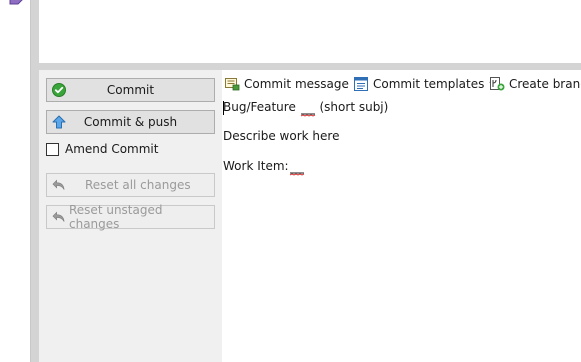  What do you see at coordinates (59, 90) in the screenshot?
I see `checkmark-icon` at bounding box center [59, 90].